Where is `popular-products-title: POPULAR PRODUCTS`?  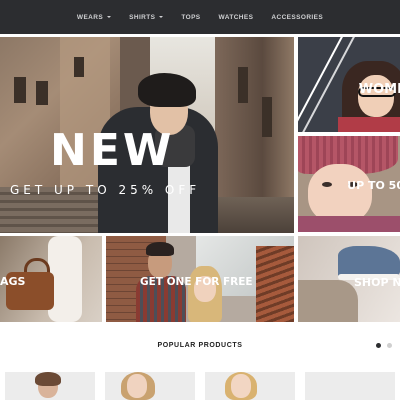 popular-products-title: POPULAR PRODUCTS is located at coordinates (200, 345).